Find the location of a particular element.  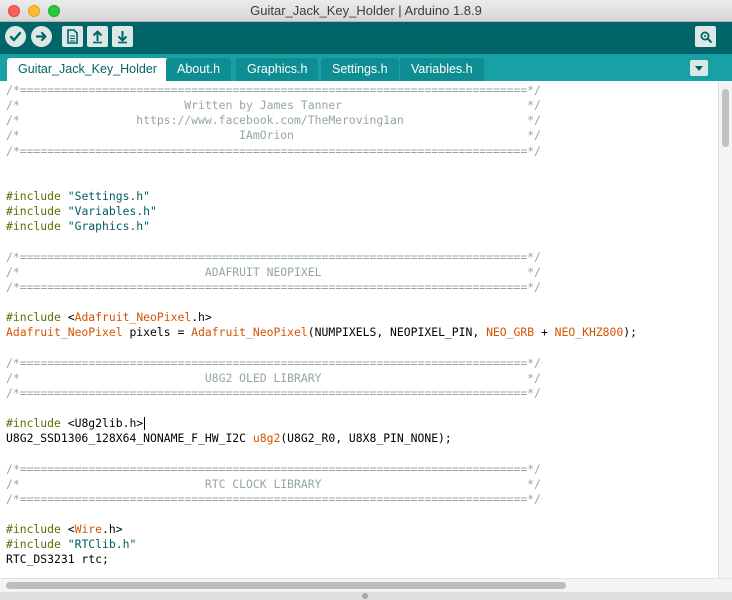

code-token: ); is located at coordinates (630, 332).